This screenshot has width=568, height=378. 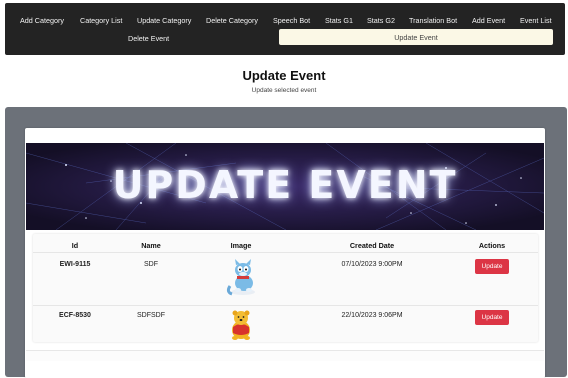 What do you see at coordinates (148, 38) in the screenshot?
I see `nav-delete-event: Delete Event` at bounding box center [148, 38].